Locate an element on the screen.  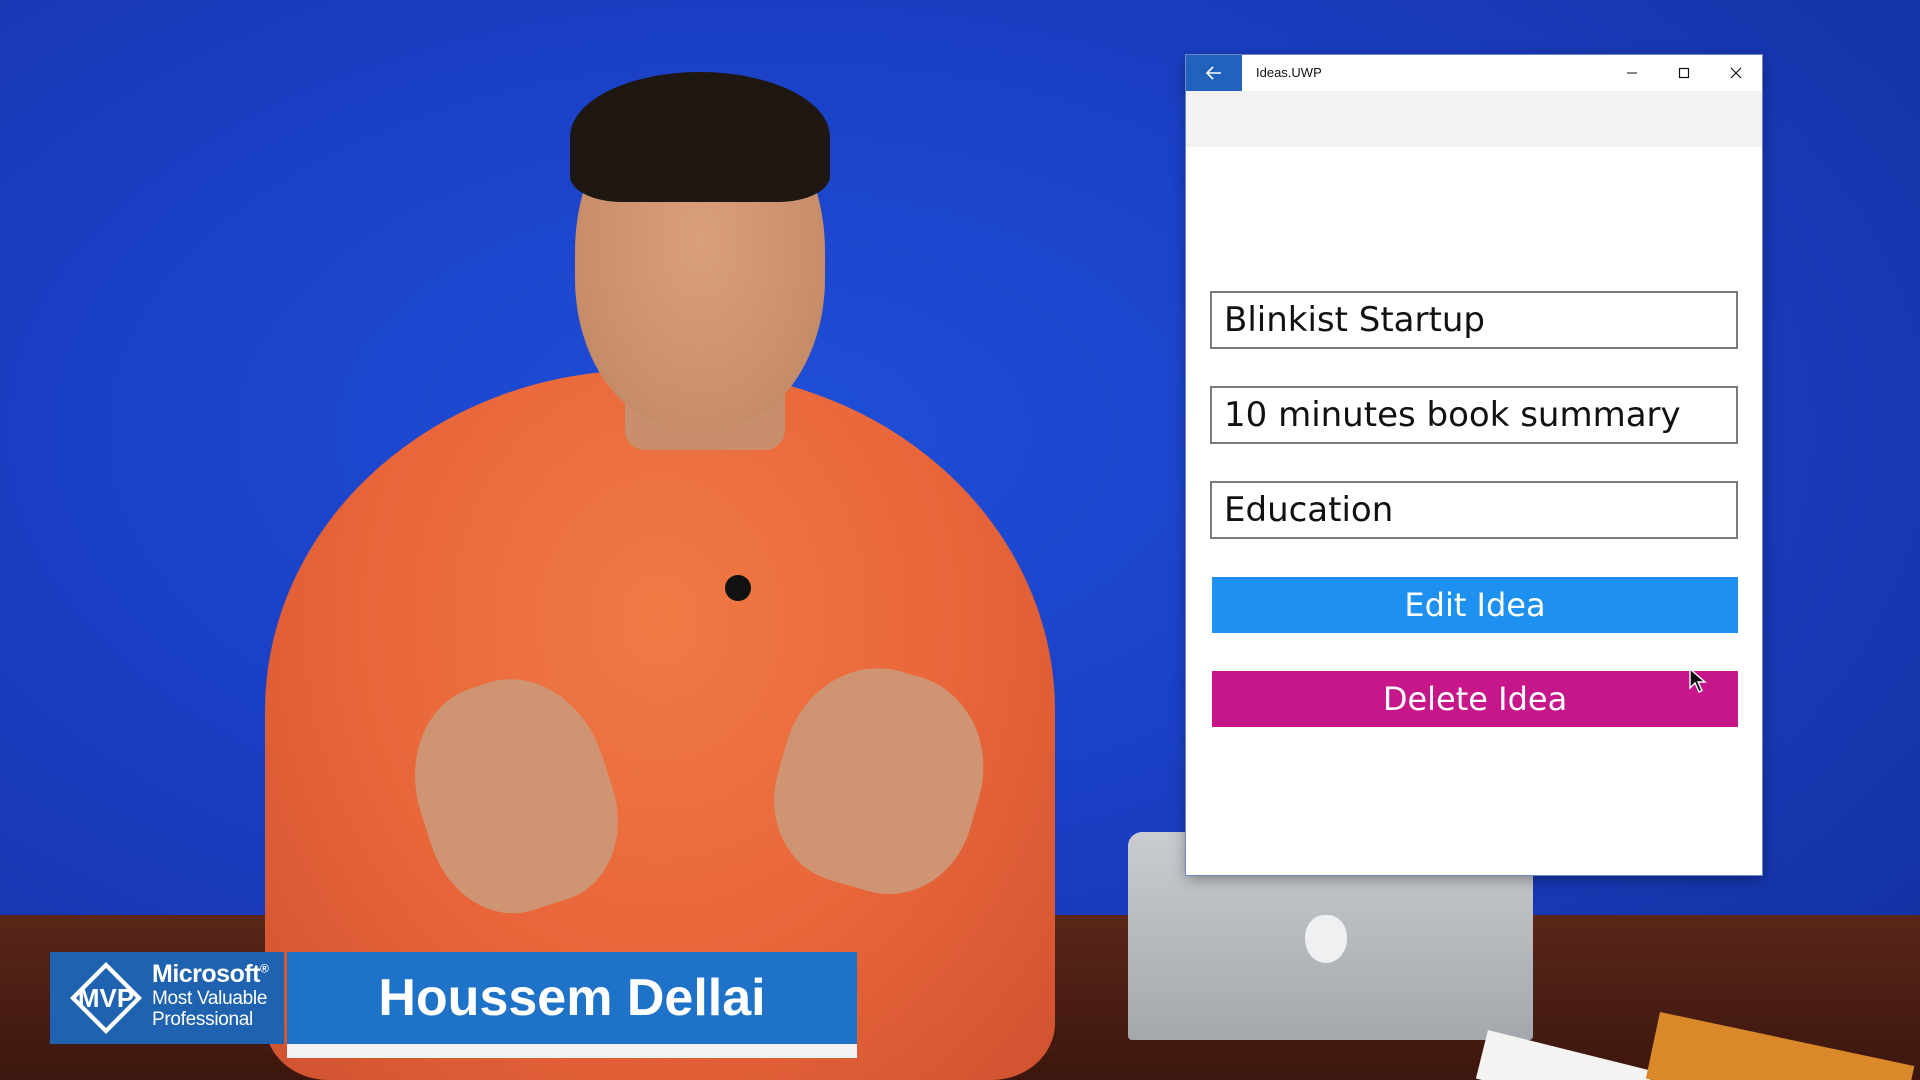
close-button is located at coordinates (1736, 73).